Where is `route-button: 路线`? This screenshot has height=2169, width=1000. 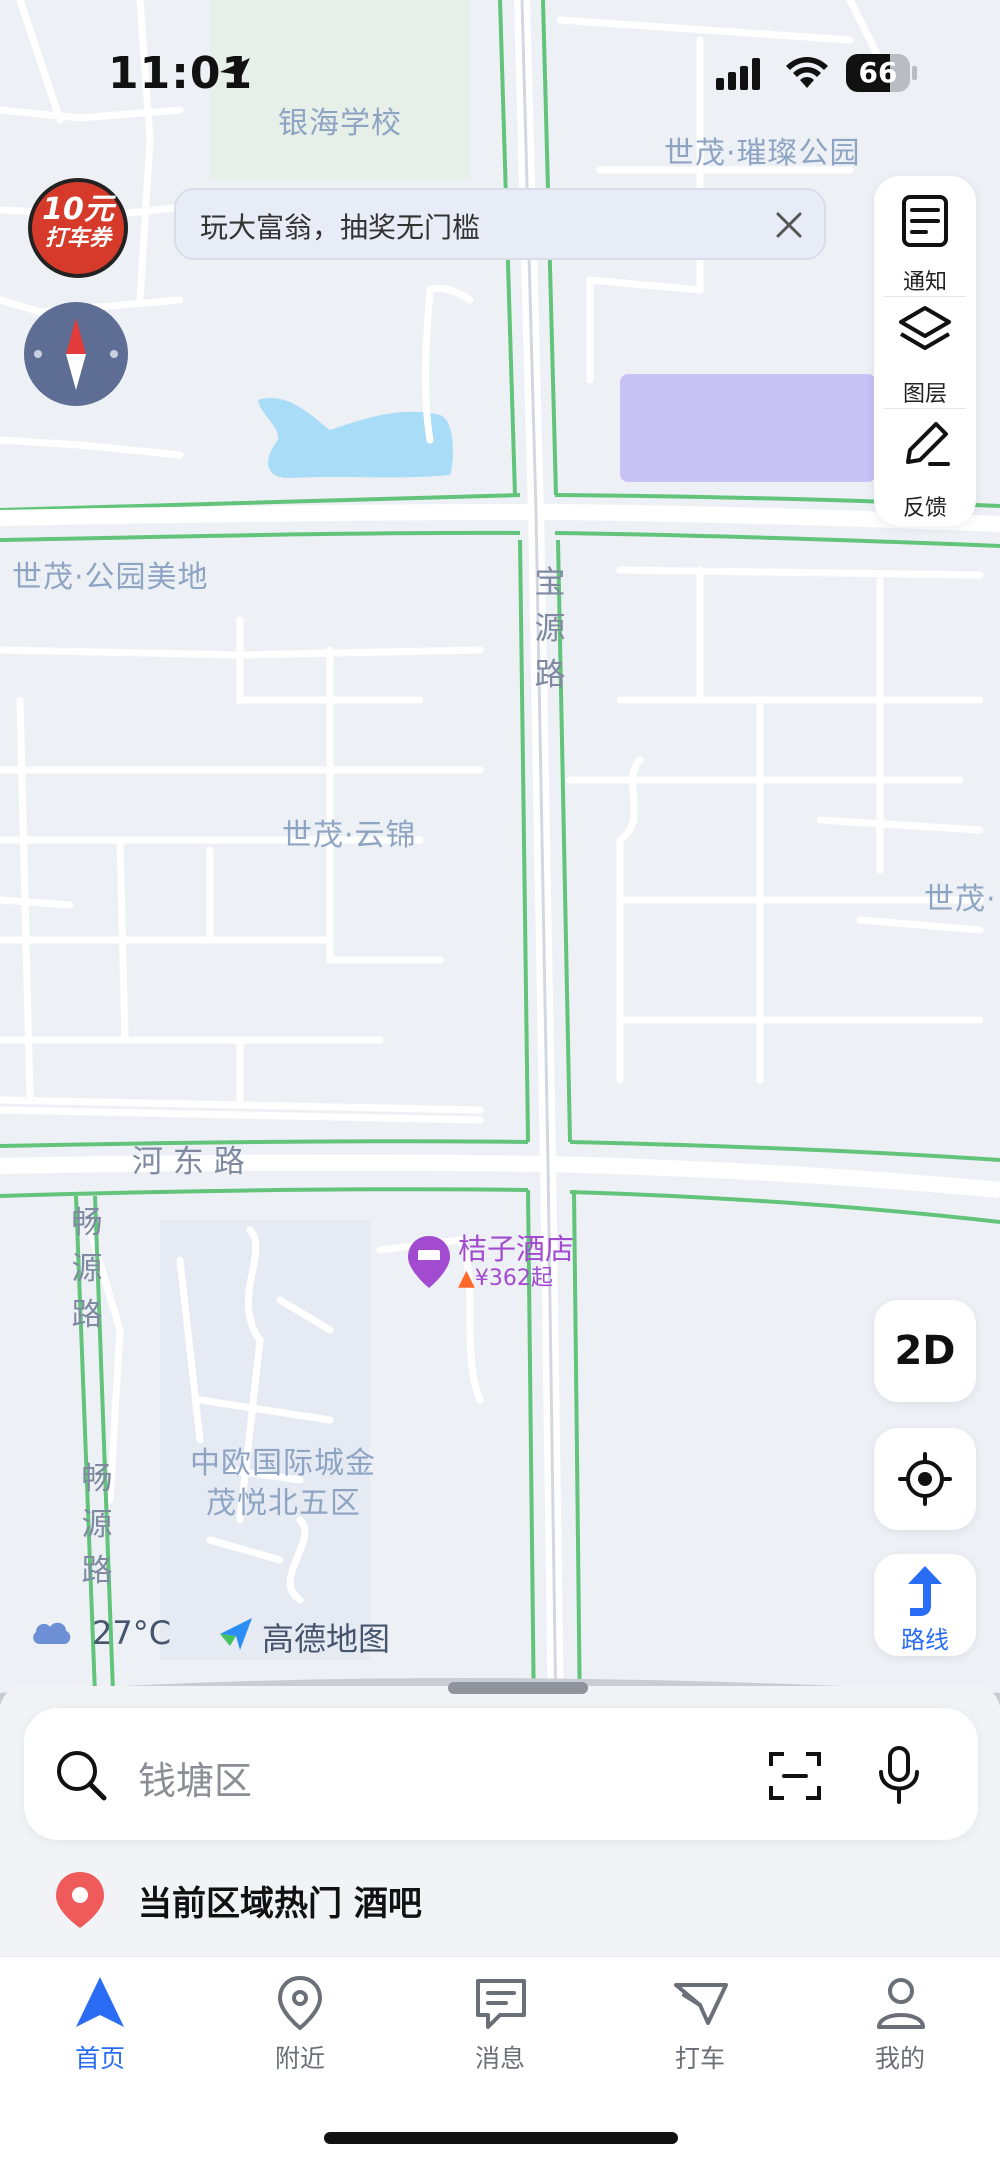
route-button: 路线 is located at coordinates (925, 1605).